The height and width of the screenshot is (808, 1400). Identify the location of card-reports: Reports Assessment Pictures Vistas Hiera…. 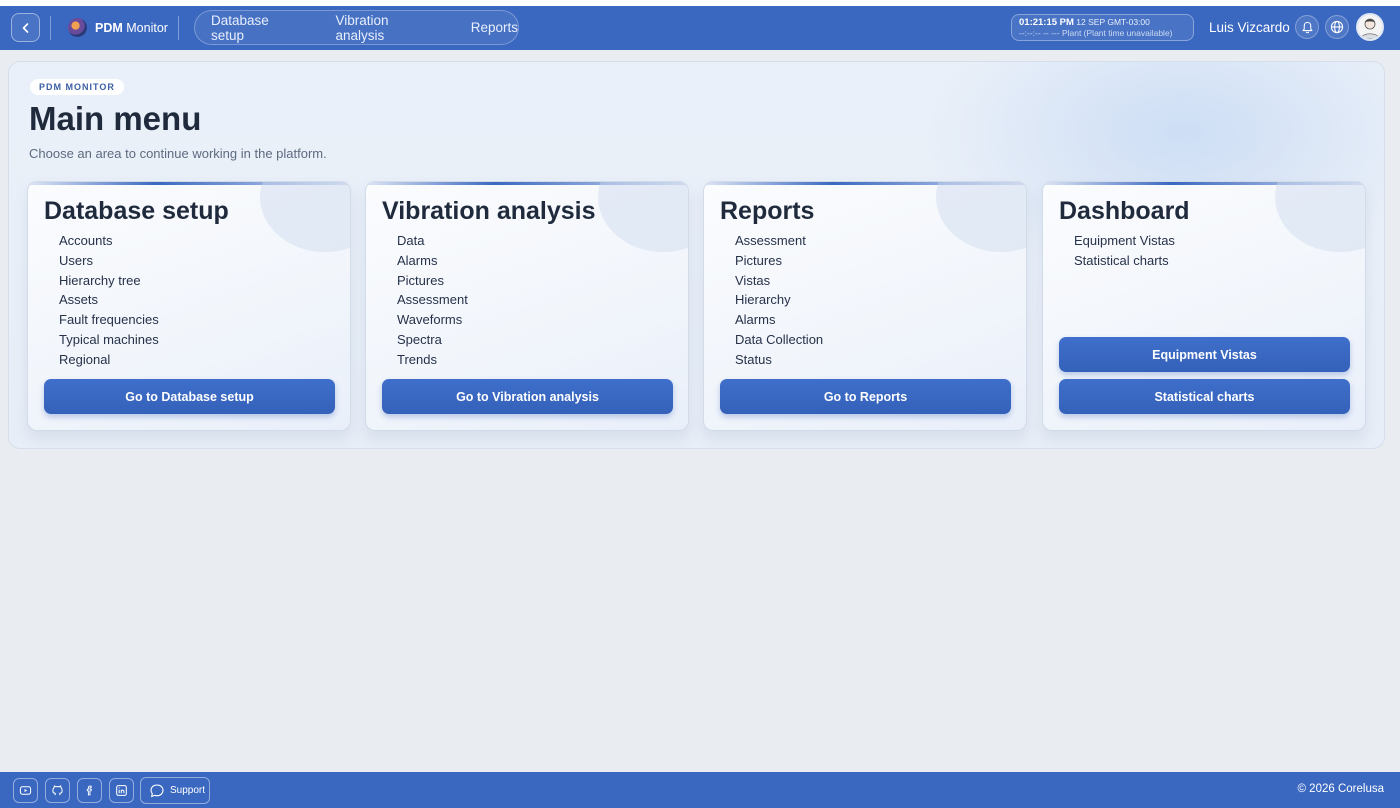
(865, 306).